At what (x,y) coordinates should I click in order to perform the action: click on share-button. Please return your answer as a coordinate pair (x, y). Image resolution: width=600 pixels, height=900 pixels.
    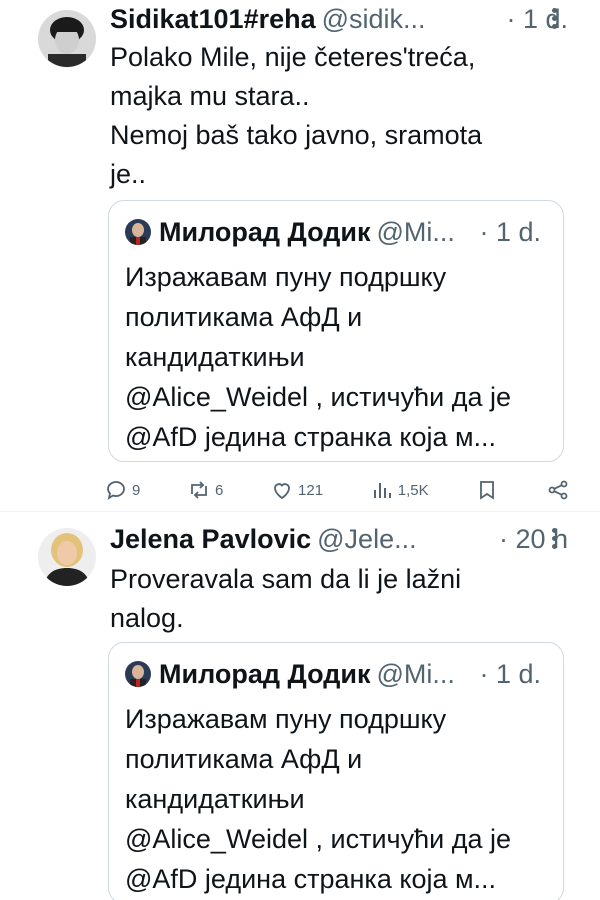
    Looking at the image, I should click on (558, 490).